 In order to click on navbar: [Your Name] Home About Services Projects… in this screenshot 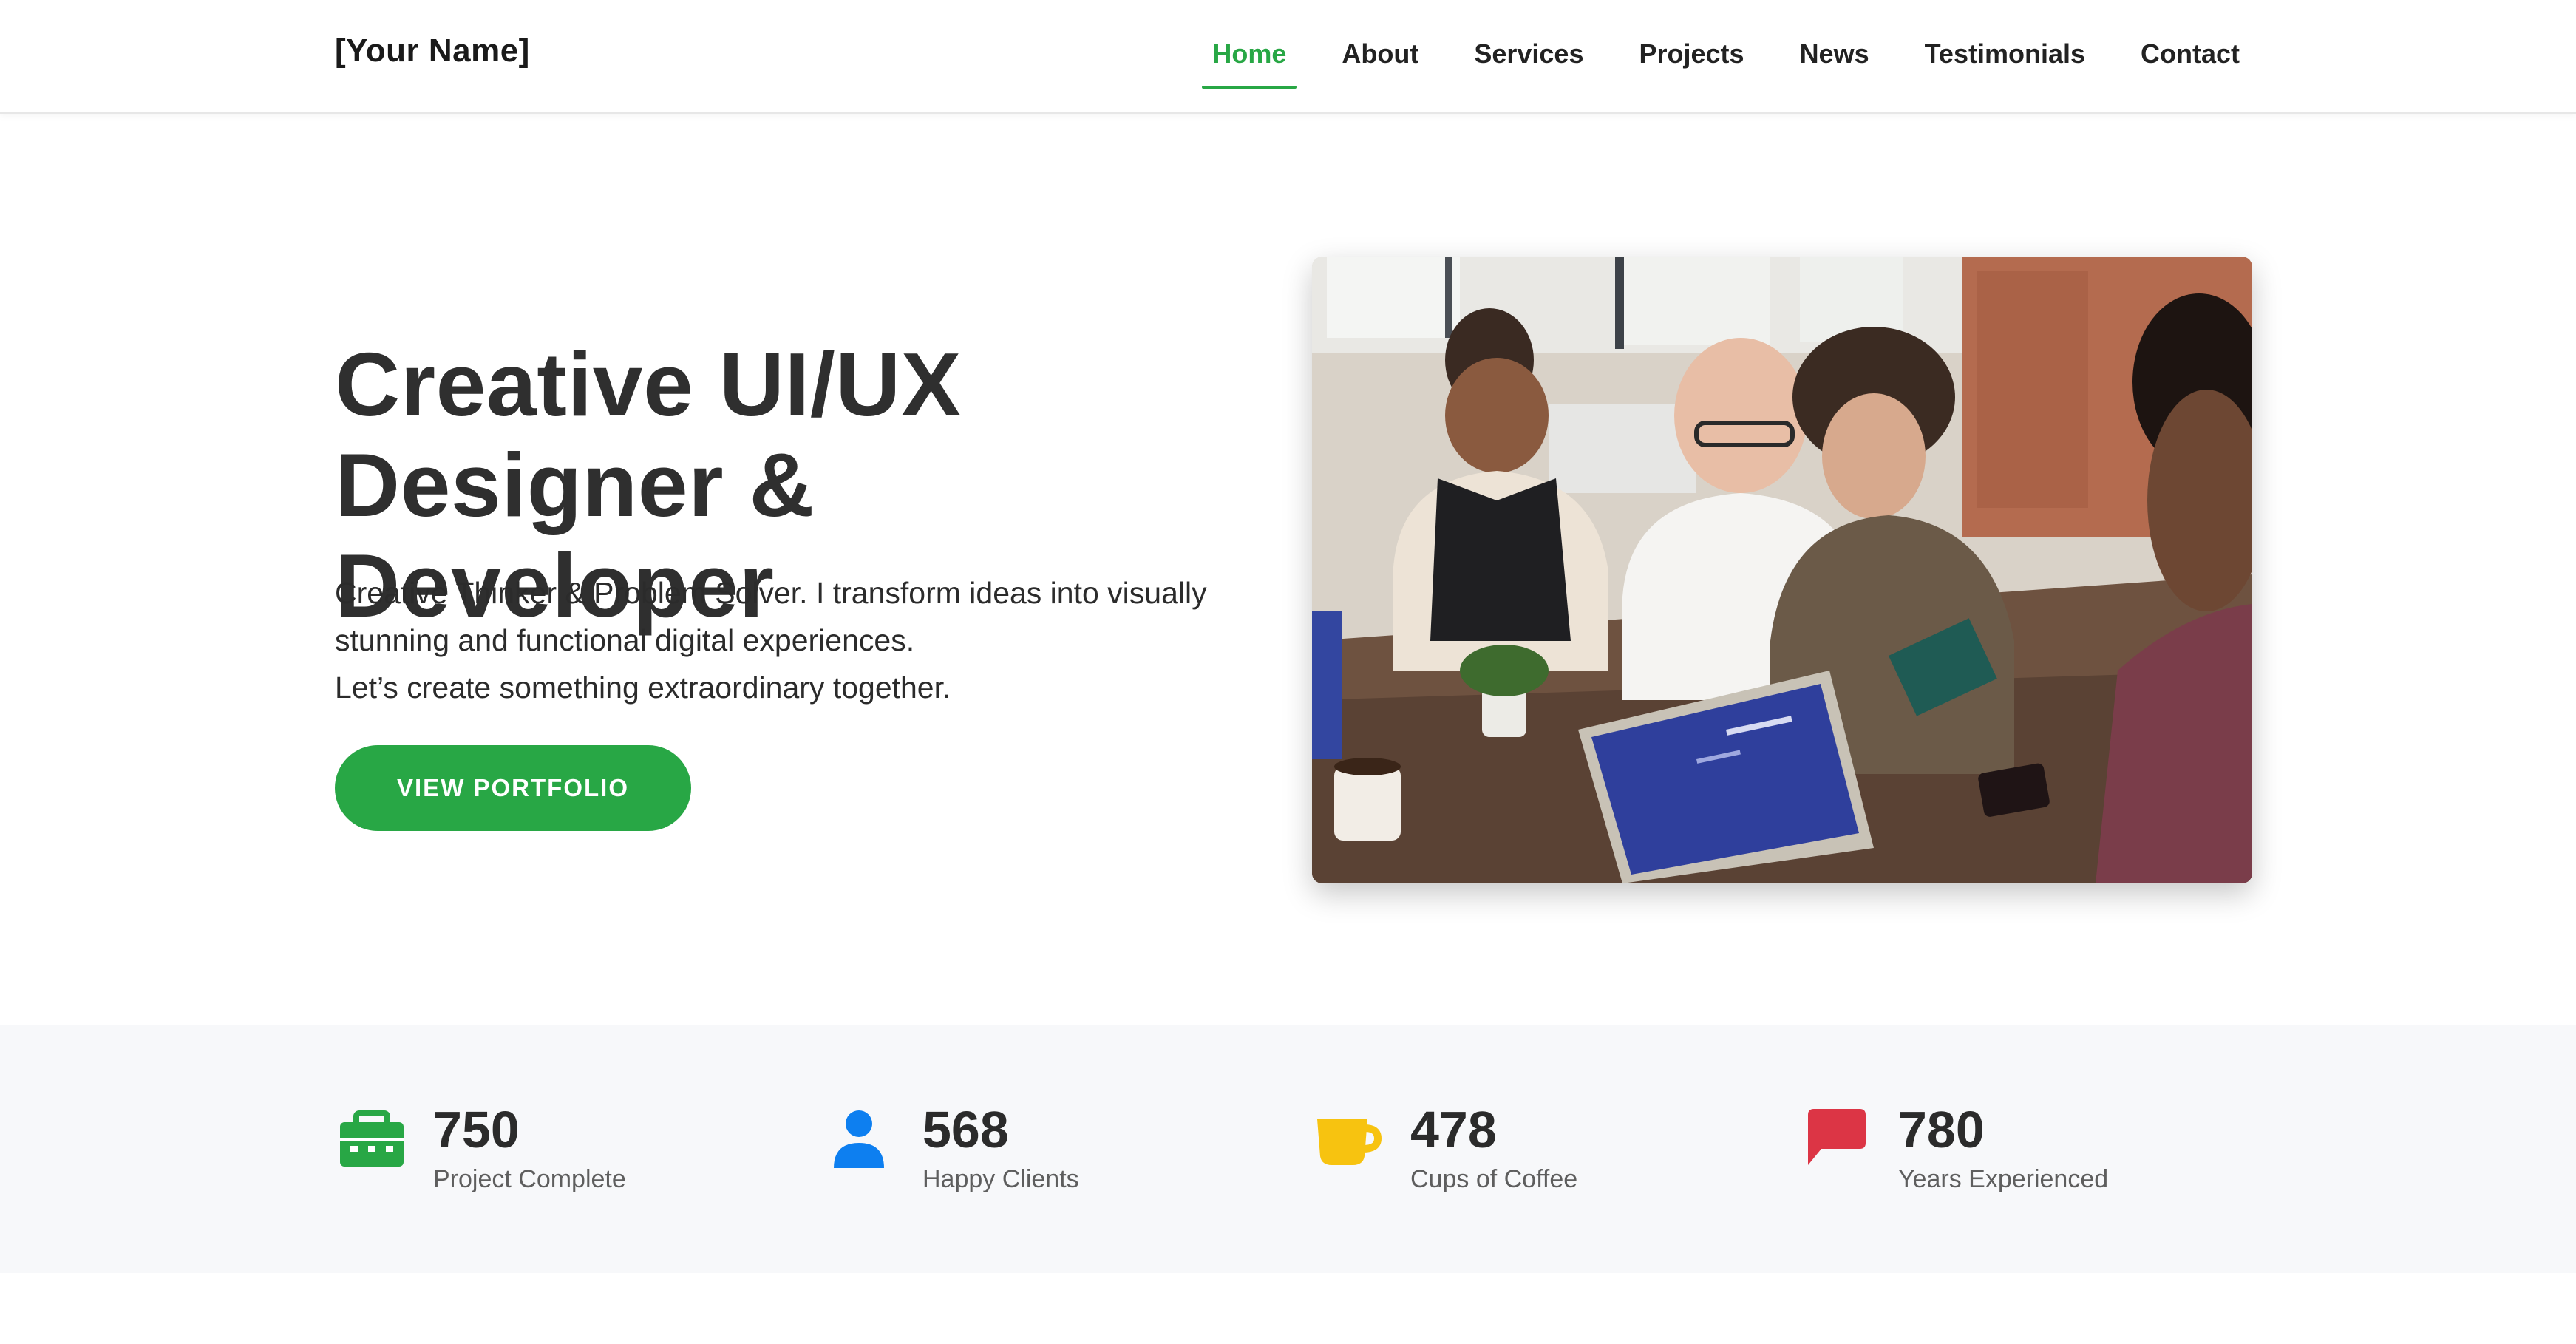, I will do `click(1288, 57)`.